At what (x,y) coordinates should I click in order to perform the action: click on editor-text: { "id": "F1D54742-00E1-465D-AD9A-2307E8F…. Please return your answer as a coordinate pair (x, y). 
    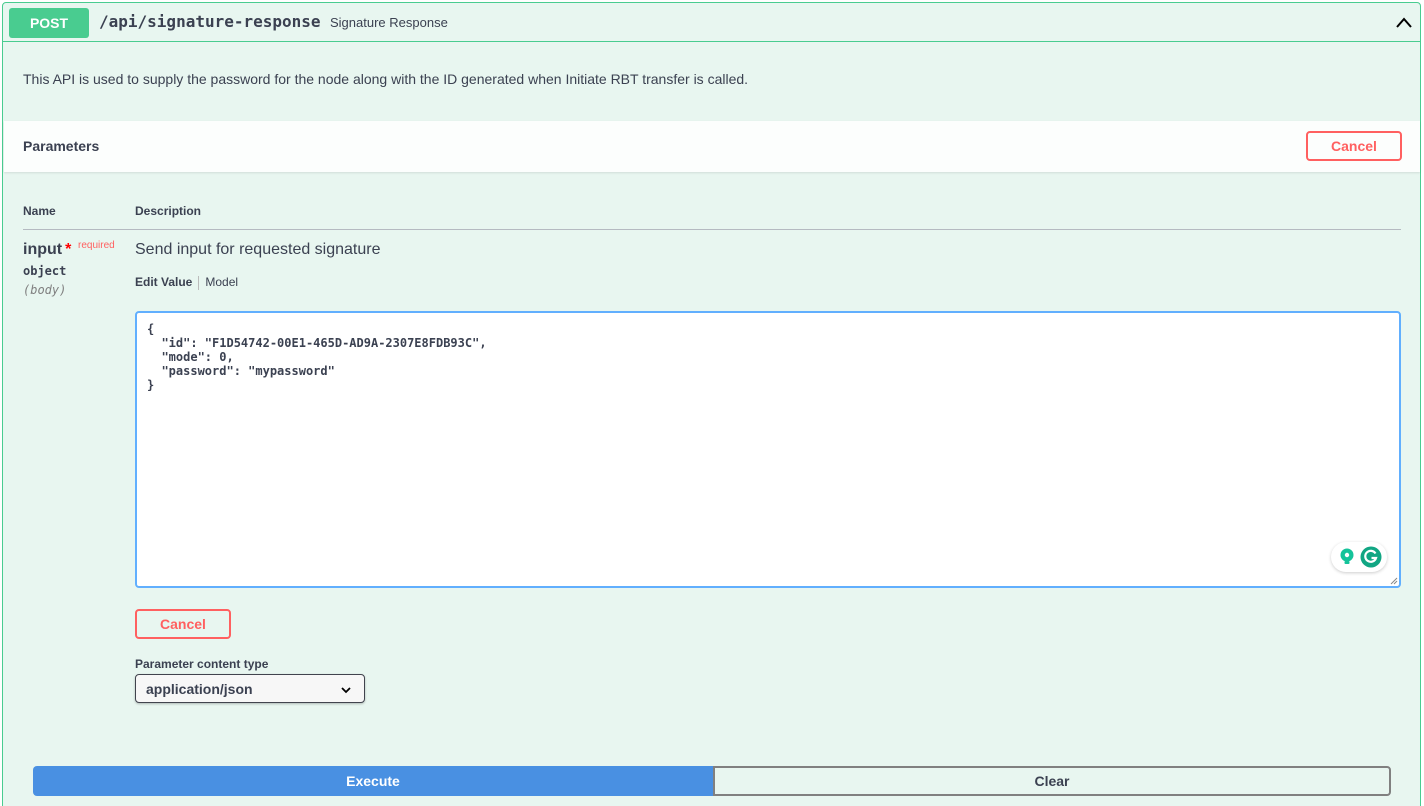
    Looking at the image, I should click on (317, 357).